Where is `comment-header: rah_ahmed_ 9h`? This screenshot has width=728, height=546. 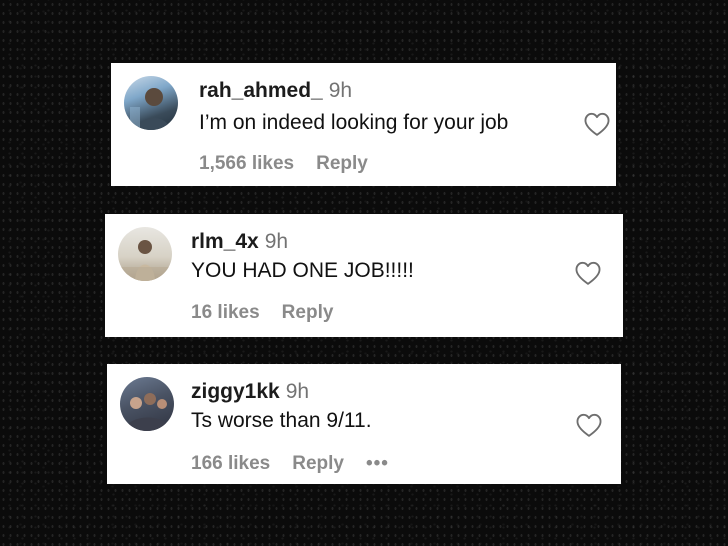
comment-header: rah_ahmed_ 9h is located at coordinates (275, 91).